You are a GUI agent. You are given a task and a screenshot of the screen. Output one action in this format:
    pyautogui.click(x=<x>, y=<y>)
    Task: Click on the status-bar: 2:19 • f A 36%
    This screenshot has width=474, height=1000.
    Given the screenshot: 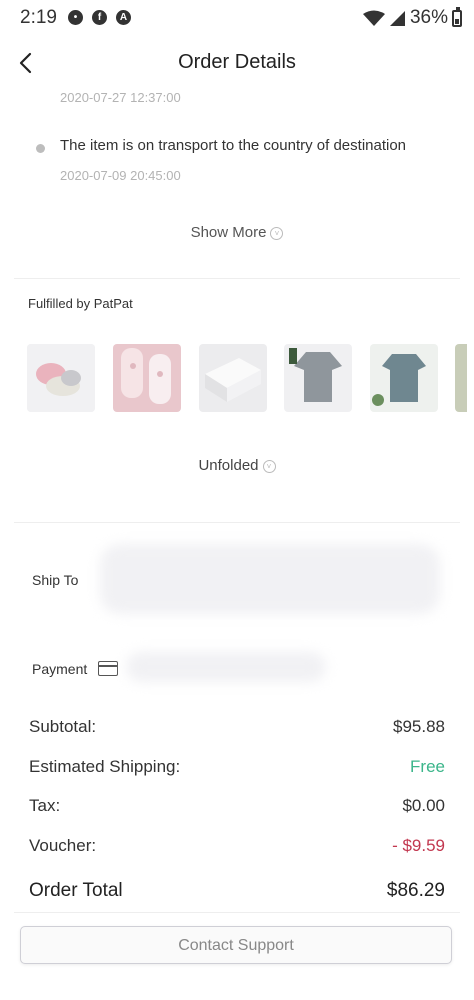 What is the action you would take?
    pyautogui.click(x=237, y=18)
    